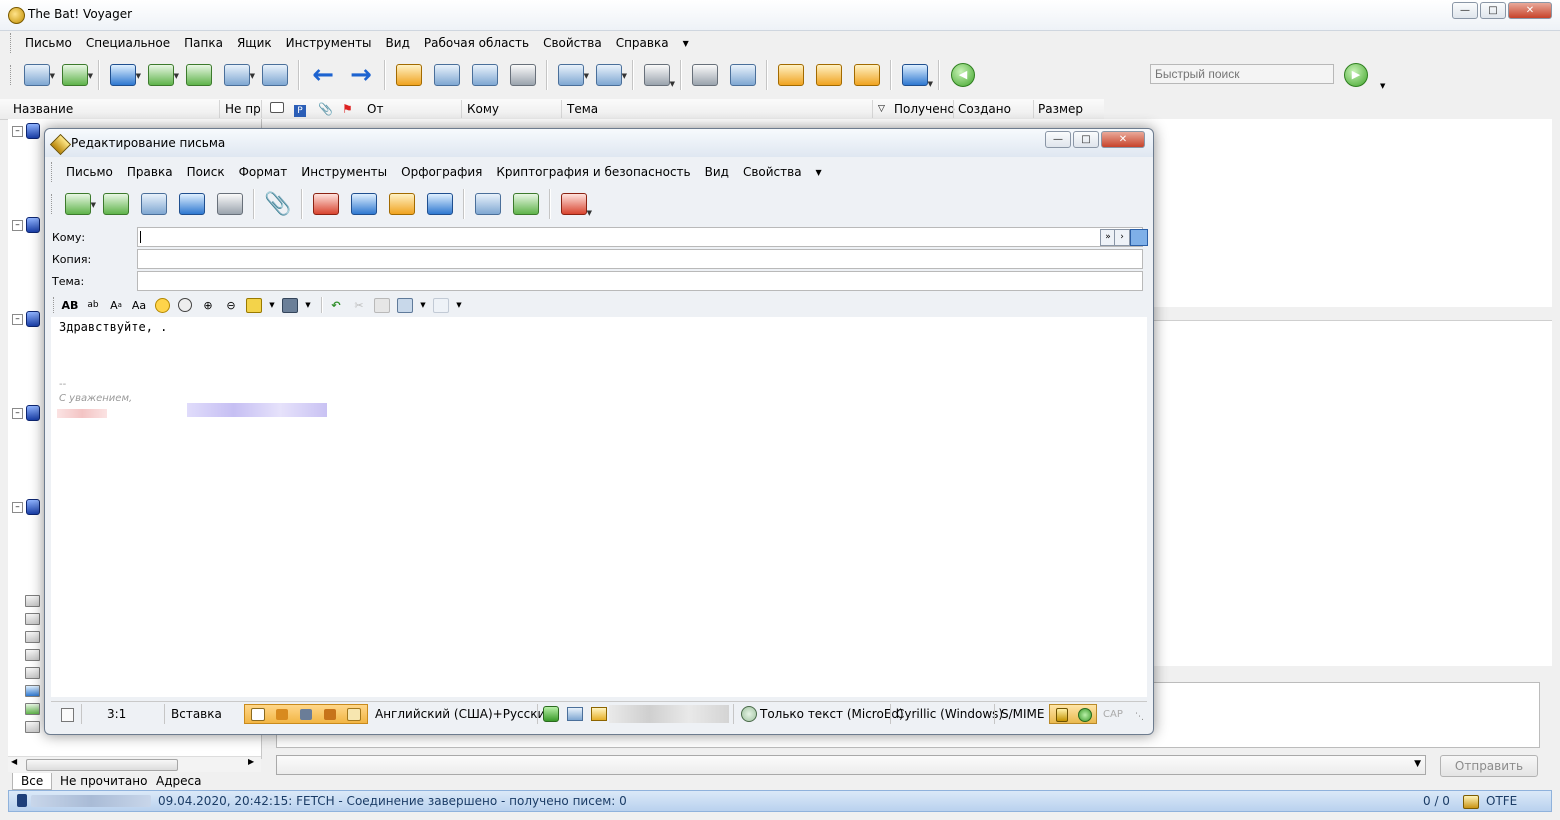  I want to click on menu-letter: Письмо, so click(48, 43).